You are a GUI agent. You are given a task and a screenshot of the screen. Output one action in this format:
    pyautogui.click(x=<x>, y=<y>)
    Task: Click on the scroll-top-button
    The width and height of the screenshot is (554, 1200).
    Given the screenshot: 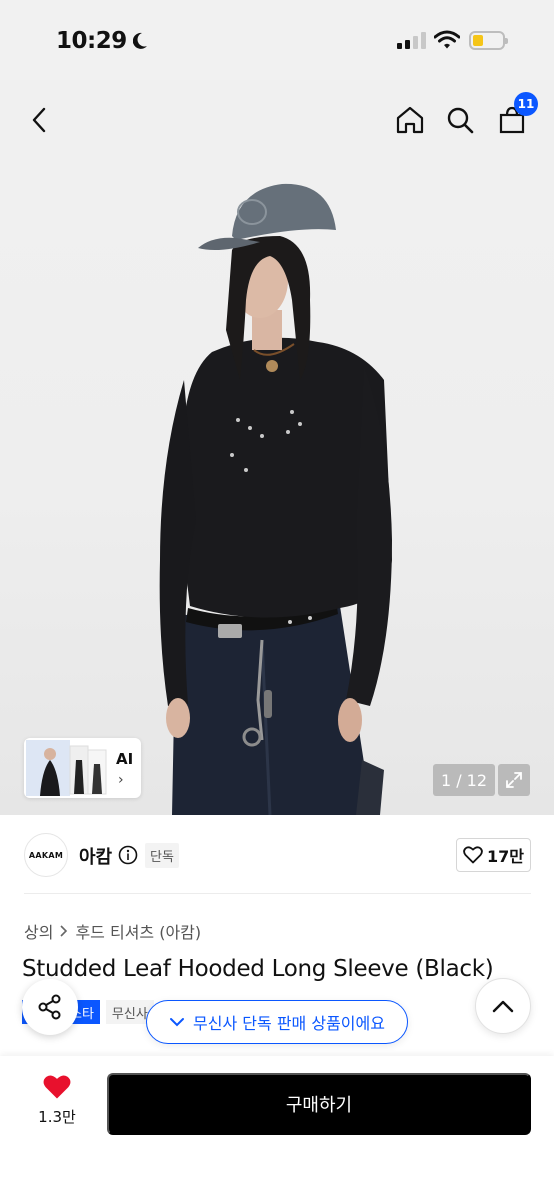 What is the action you would take?
    pyautogui.click(x=503, y=1006)
    